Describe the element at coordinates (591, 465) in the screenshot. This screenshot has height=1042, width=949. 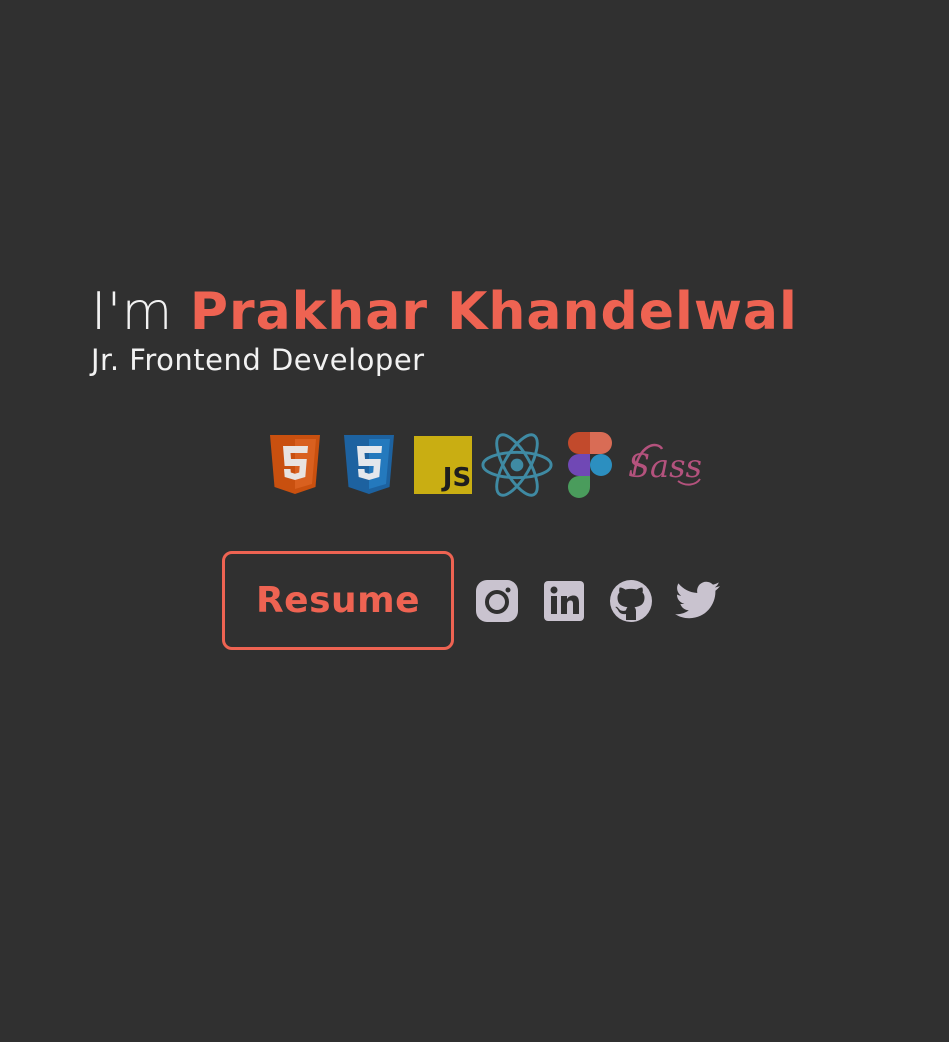
I see `figma-icon` at that location.